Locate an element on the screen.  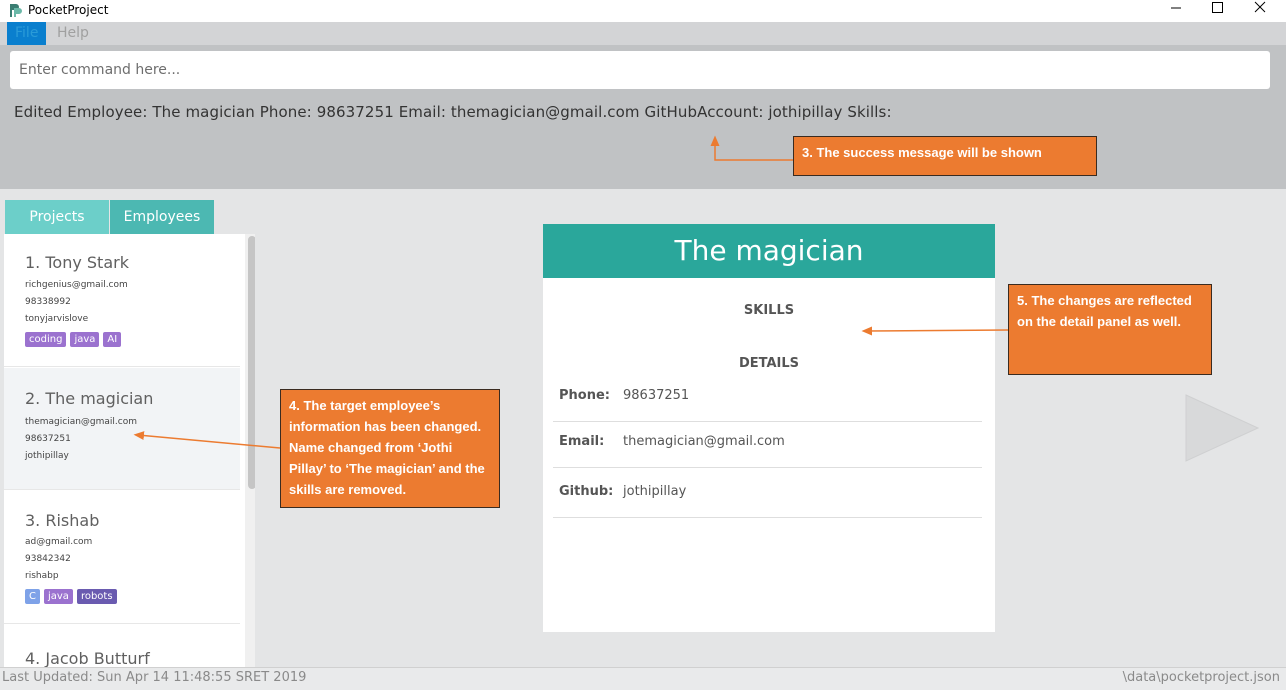
employee-github: jothipillay is located at coordinates (47, 456).